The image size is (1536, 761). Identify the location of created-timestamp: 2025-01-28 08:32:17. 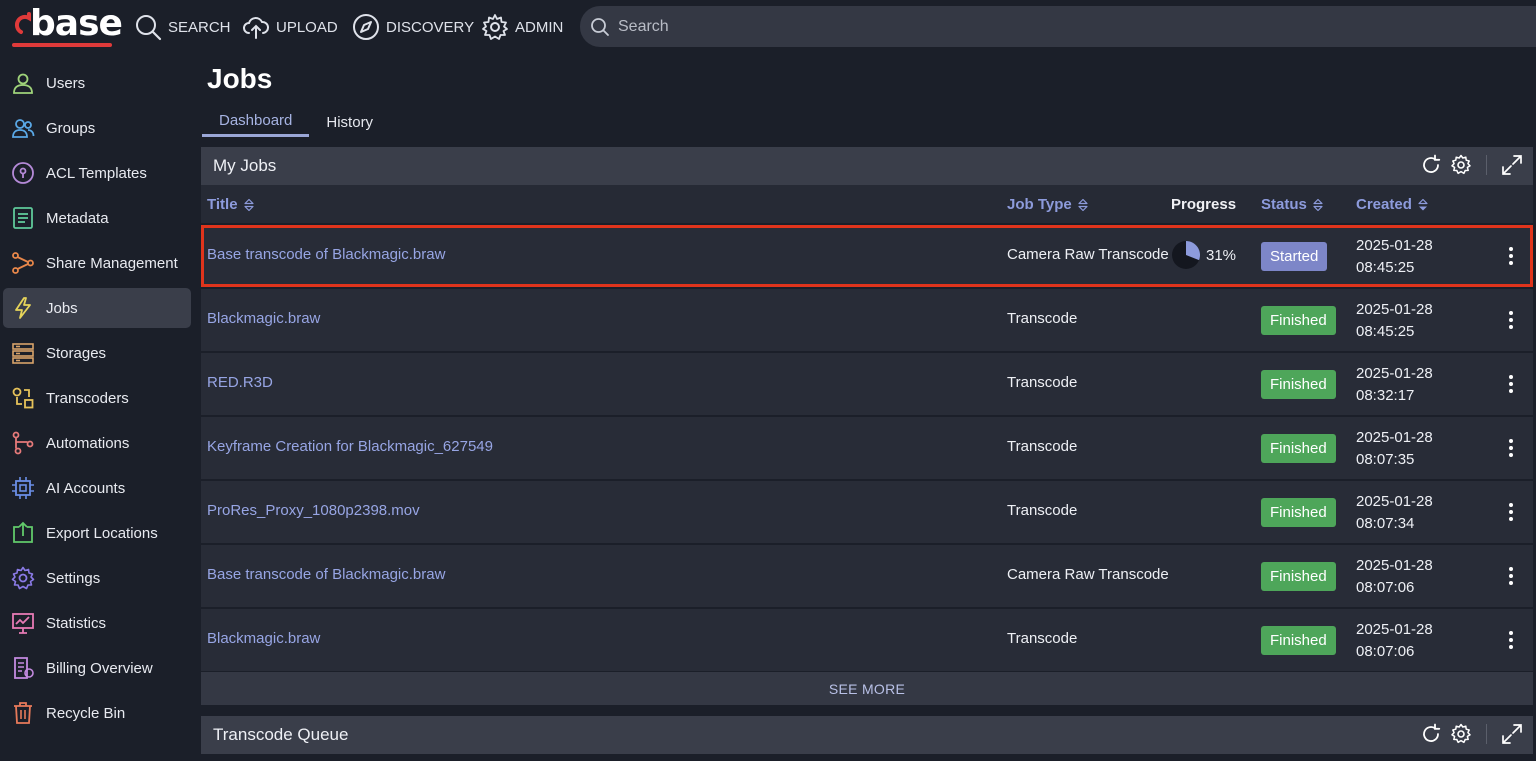
(1394, 385).